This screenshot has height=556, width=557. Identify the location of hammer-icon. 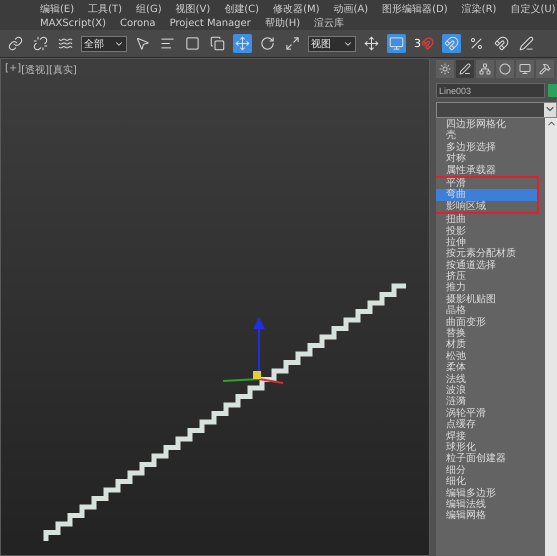
(545, 69).